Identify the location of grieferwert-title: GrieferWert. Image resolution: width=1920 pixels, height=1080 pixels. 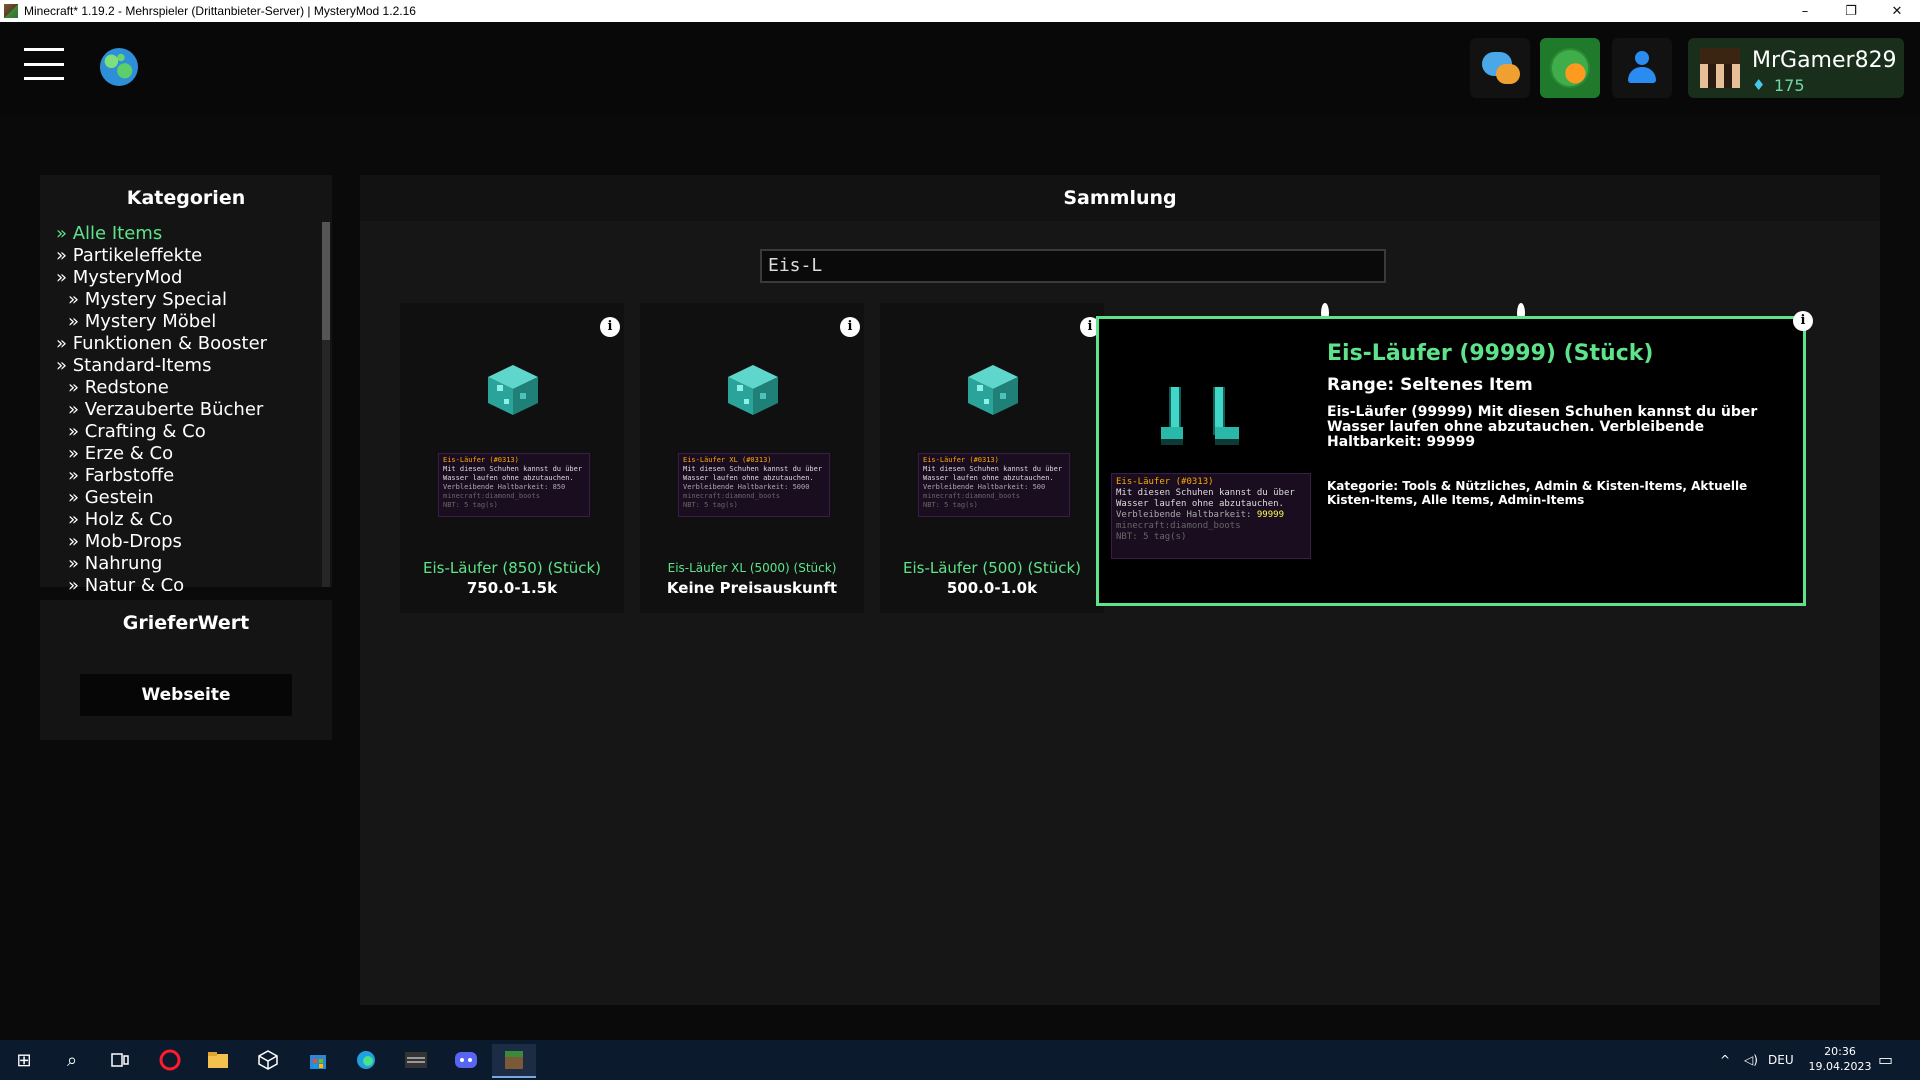
(186, 623).